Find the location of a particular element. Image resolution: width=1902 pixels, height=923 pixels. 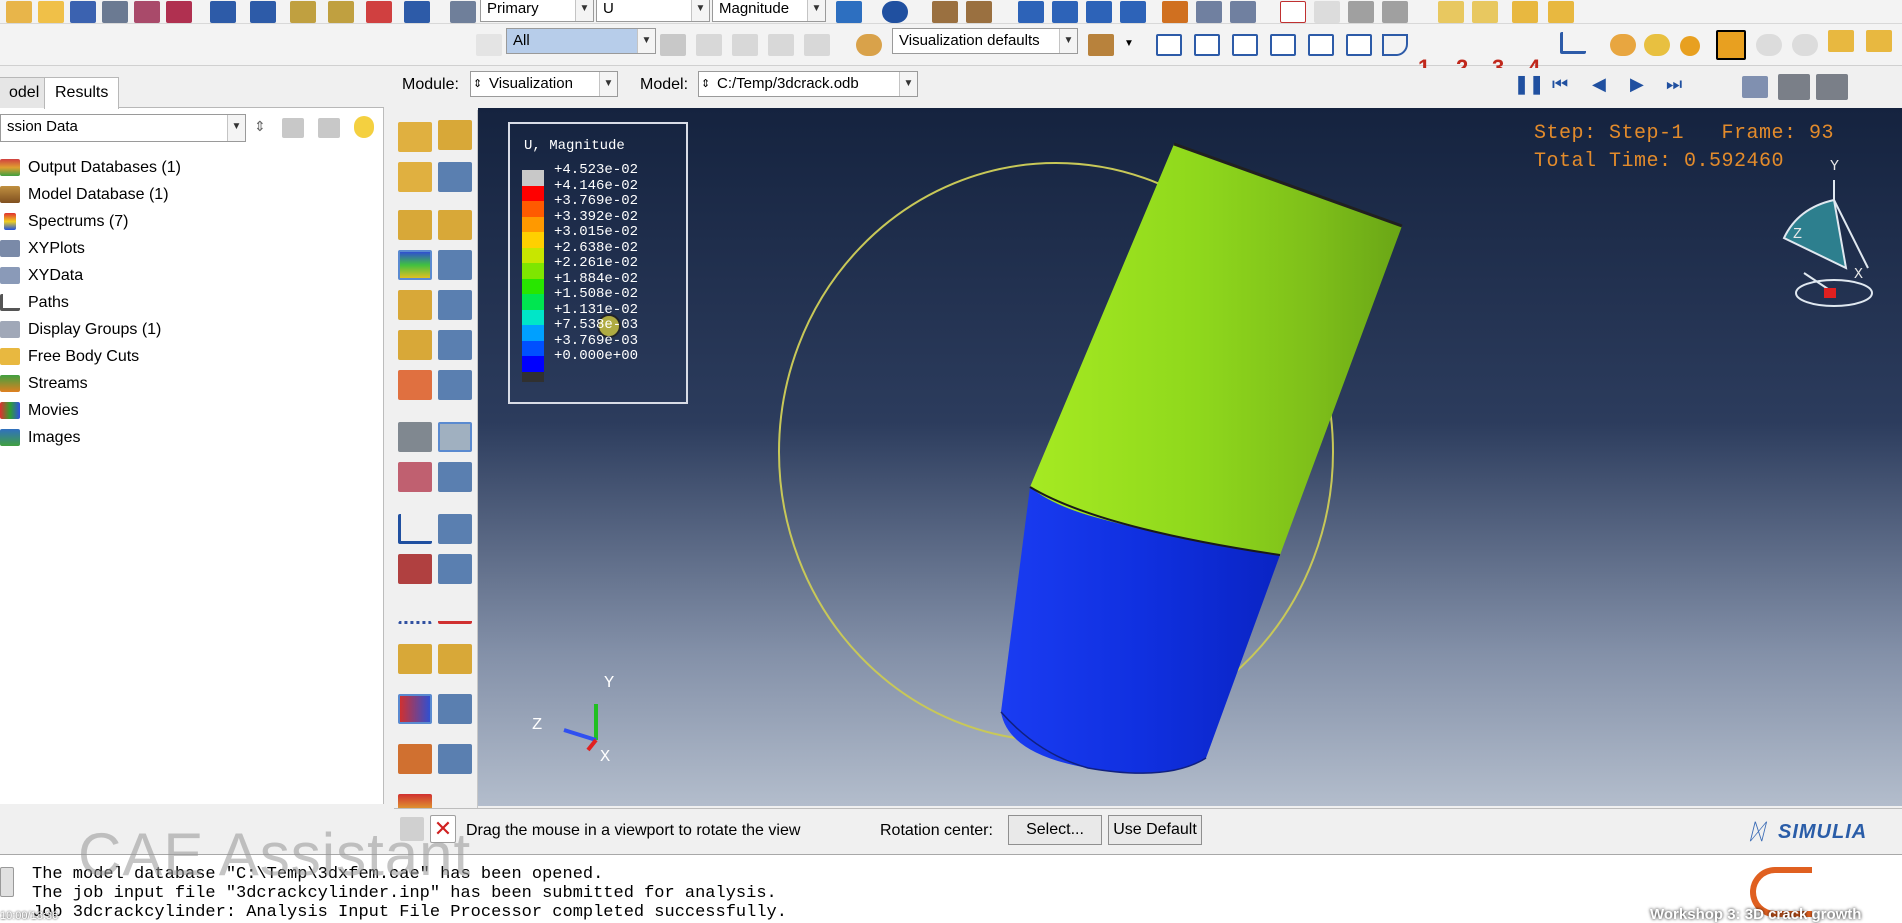

select-arrow-icon is located at coordinates (489, 45).